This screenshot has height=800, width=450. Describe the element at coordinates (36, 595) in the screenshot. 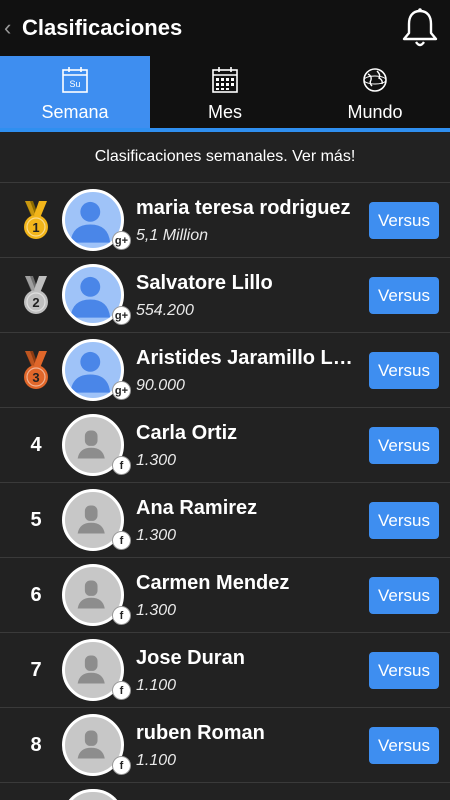

I see `rank-number: 6` at that location.